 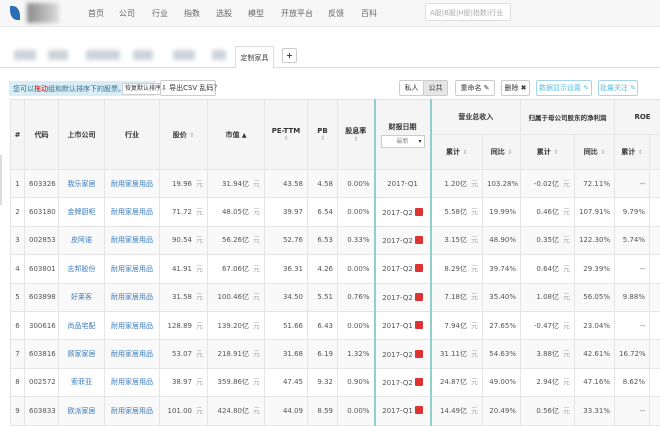 I want to click on col-dividend: 股息率⇕, so click(x=356, y=135).